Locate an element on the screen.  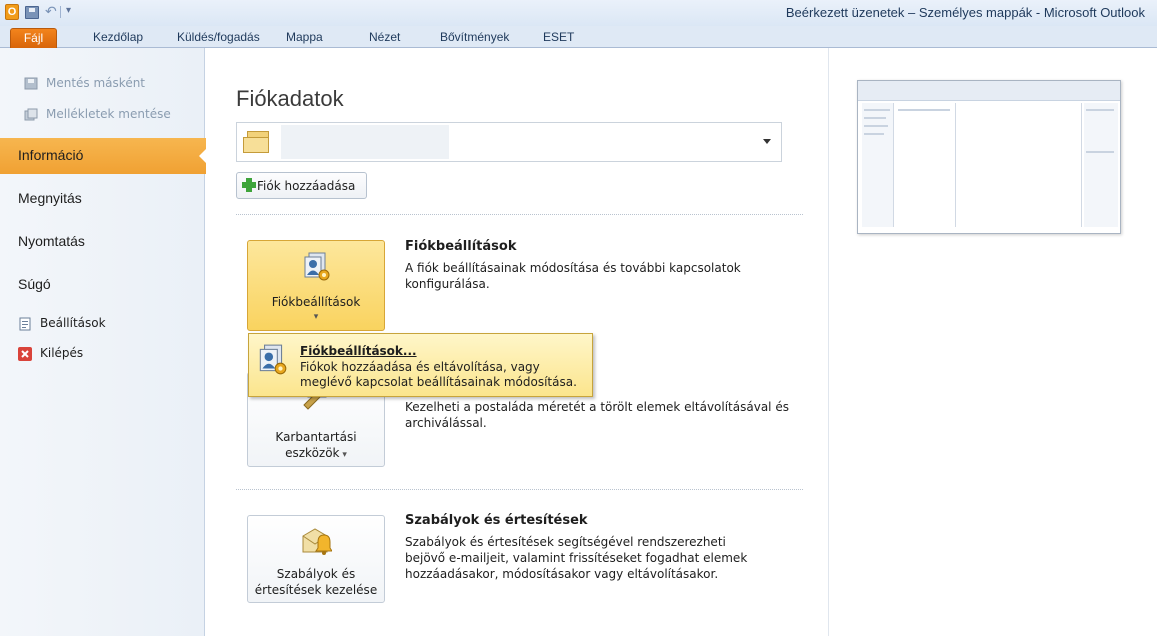
outlook-window-preview is located at coordinates (989, 157).